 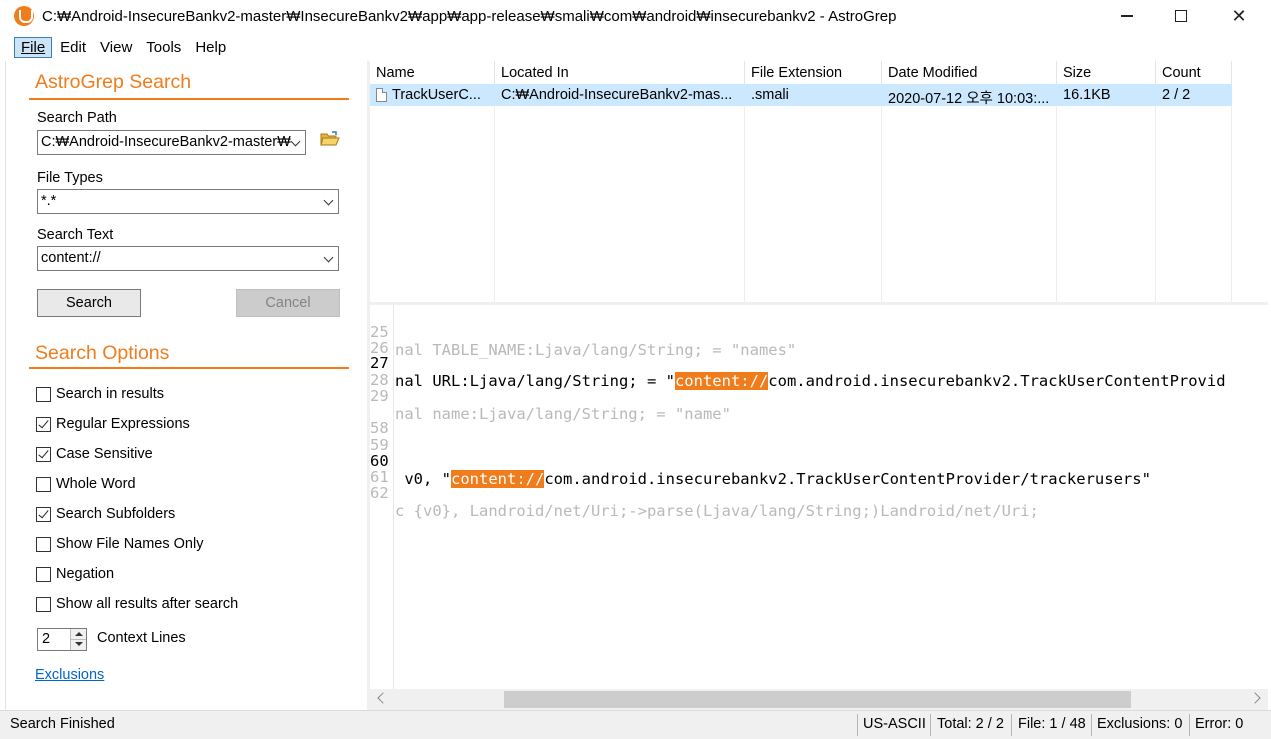 What do you see at coordinates (75, 574) in the screenshot?
I see `option-negation: Negation` at bounding box center [75, 574].